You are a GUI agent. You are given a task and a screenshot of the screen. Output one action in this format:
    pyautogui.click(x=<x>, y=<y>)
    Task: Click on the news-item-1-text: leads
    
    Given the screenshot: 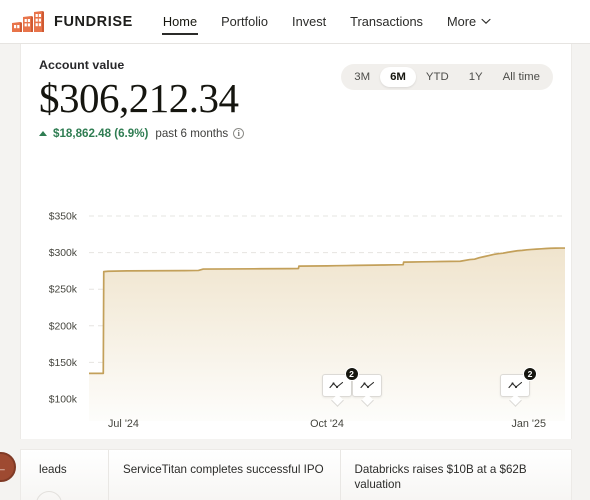 What is the action you would take?
    pyautogui.click(x=53, y=469)
    